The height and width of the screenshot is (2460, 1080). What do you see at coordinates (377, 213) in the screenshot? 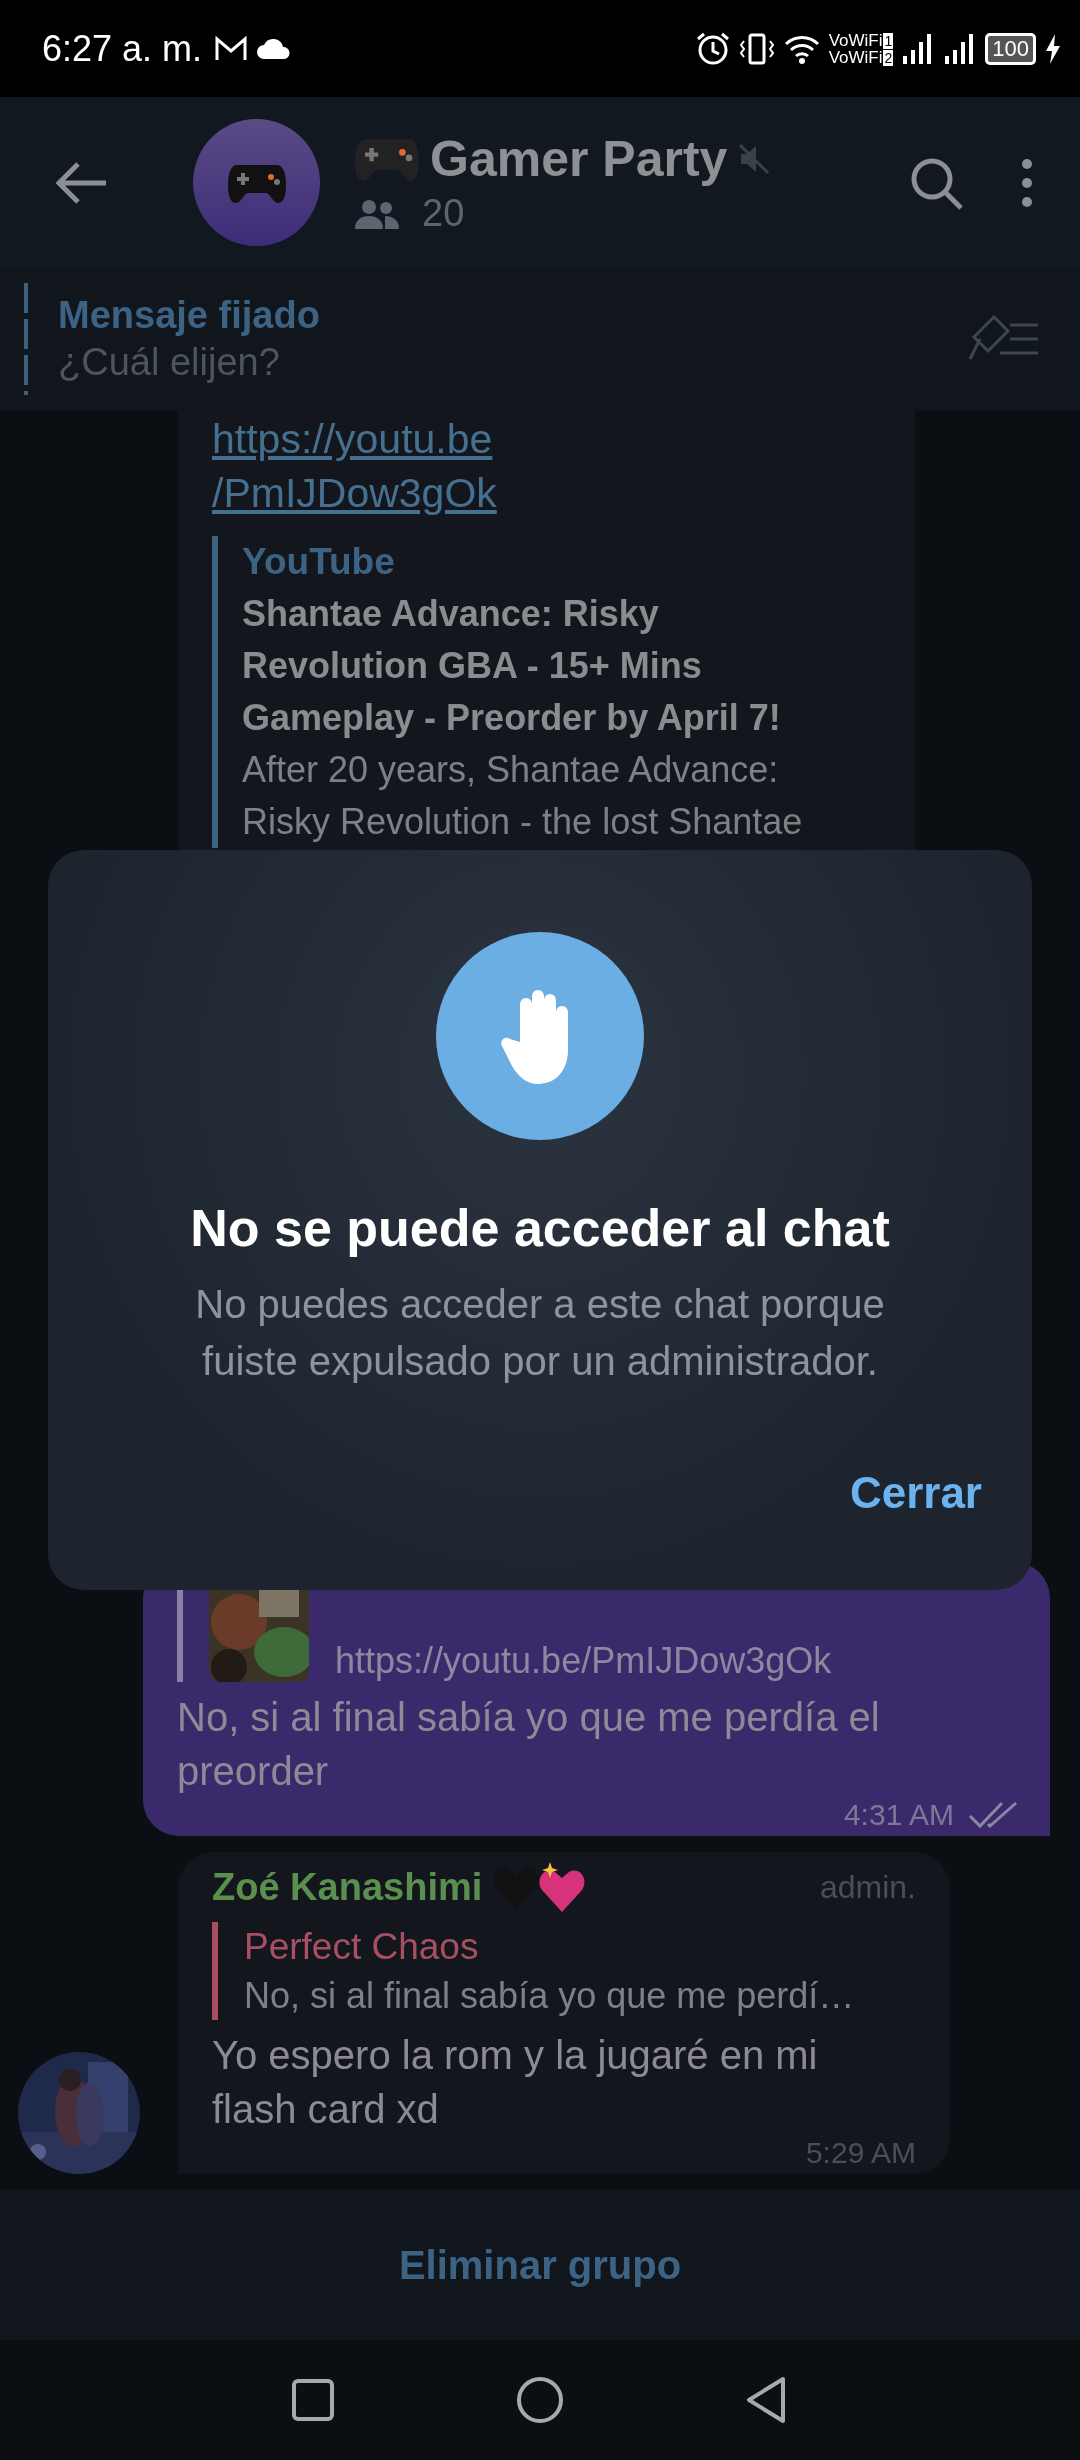
I see `members-icon` at bounding box center [377, 213].